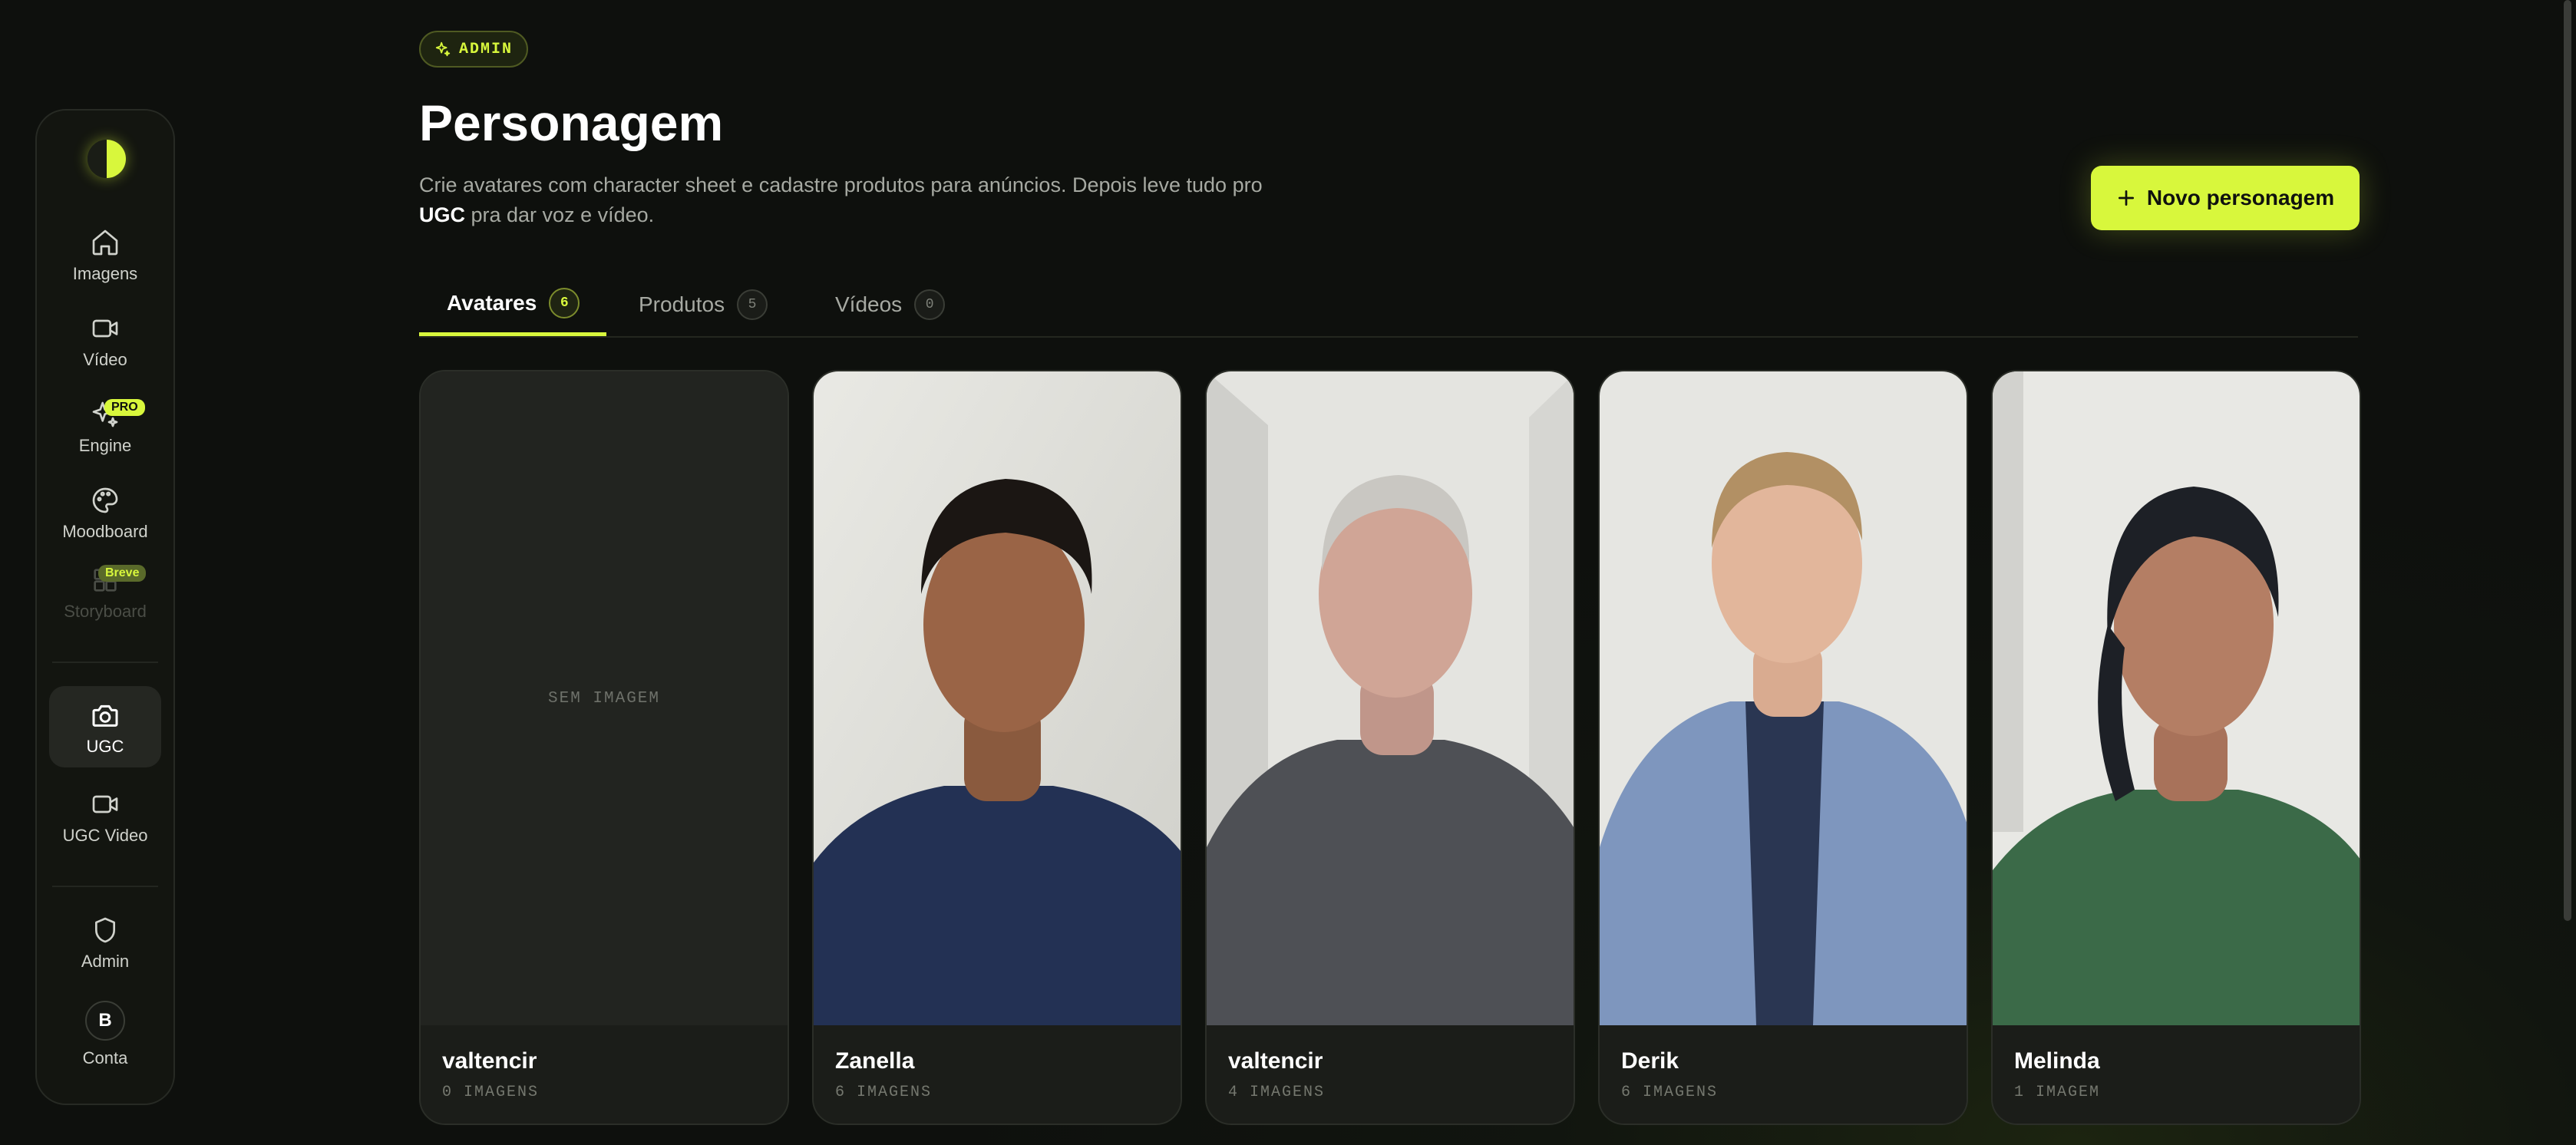 This screenshot has height=1145, width=2576. Describe the element at coordinates (2057, 1061) in the screenshot. I see `card-name: Melinda` at that location.